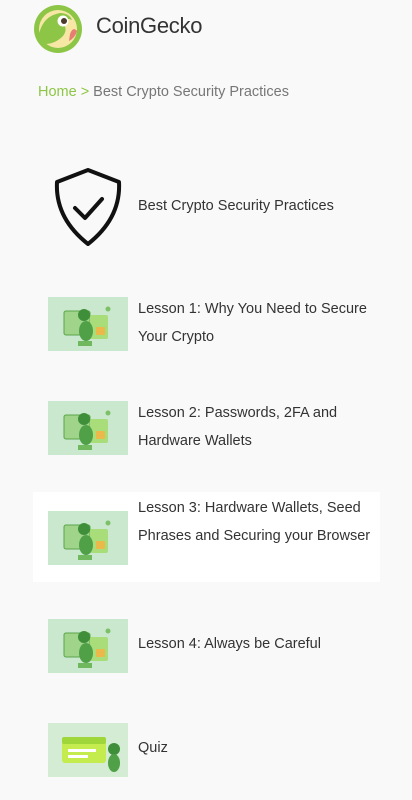  I want to click on breadcrumb-home-link: Home, so click(57, 92).